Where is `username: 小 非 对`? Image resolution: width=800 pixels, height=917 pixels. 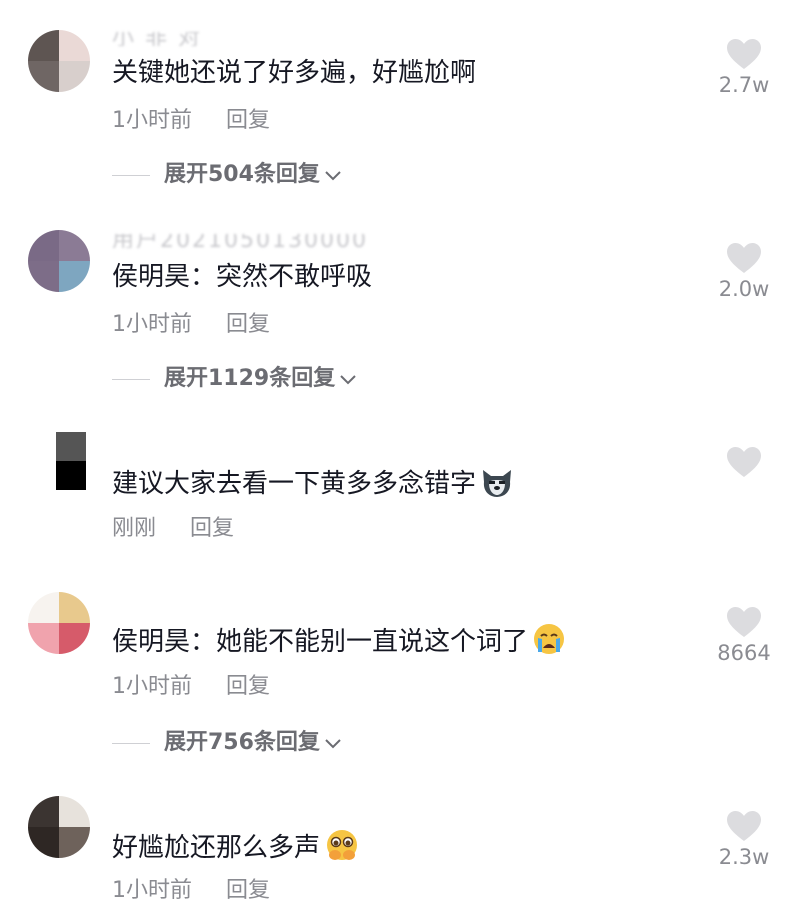 username: 小 非 对 is located at coordinates (157, 39).